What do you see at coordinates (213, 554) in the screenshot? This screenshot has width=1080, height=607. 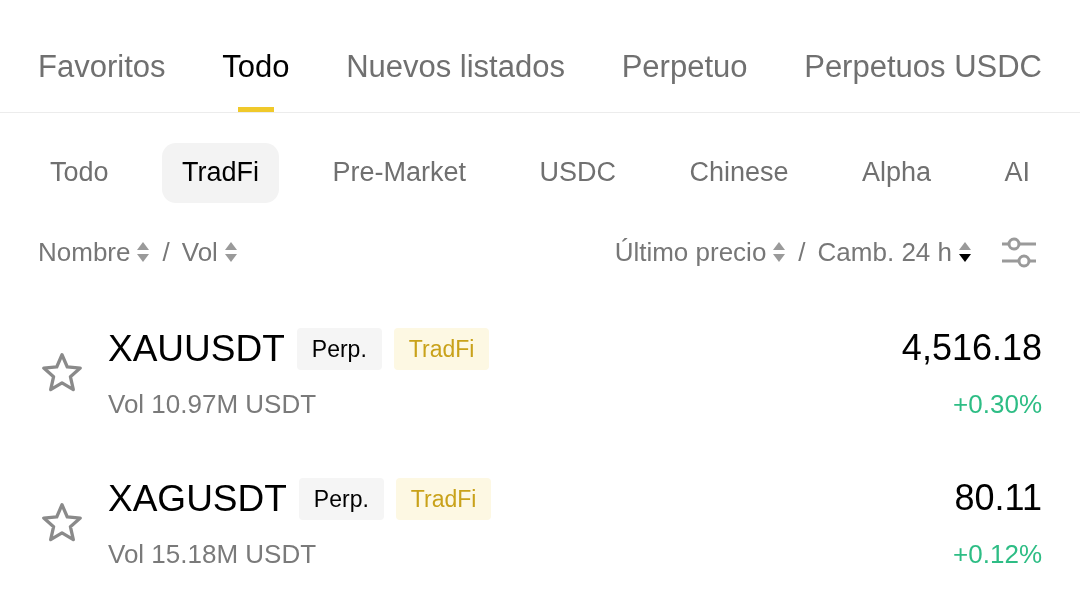 I see `volume-text: Vol 15.18M USDT` at bounding box center [213, 554].